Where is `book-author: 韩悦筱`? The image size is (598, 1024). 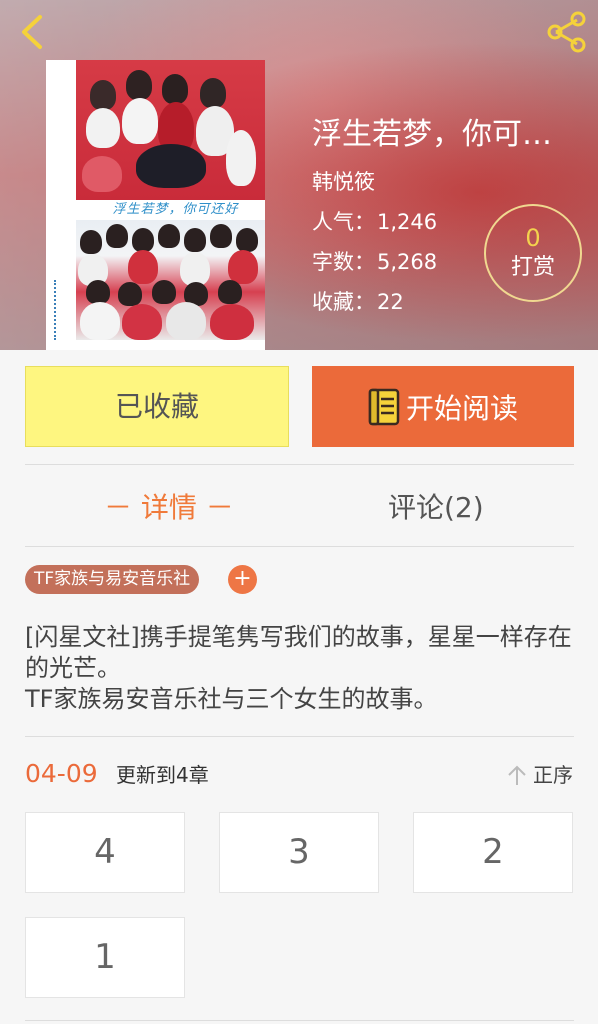
book-author: 韩悦筱 is located at coordinates (343, 181).